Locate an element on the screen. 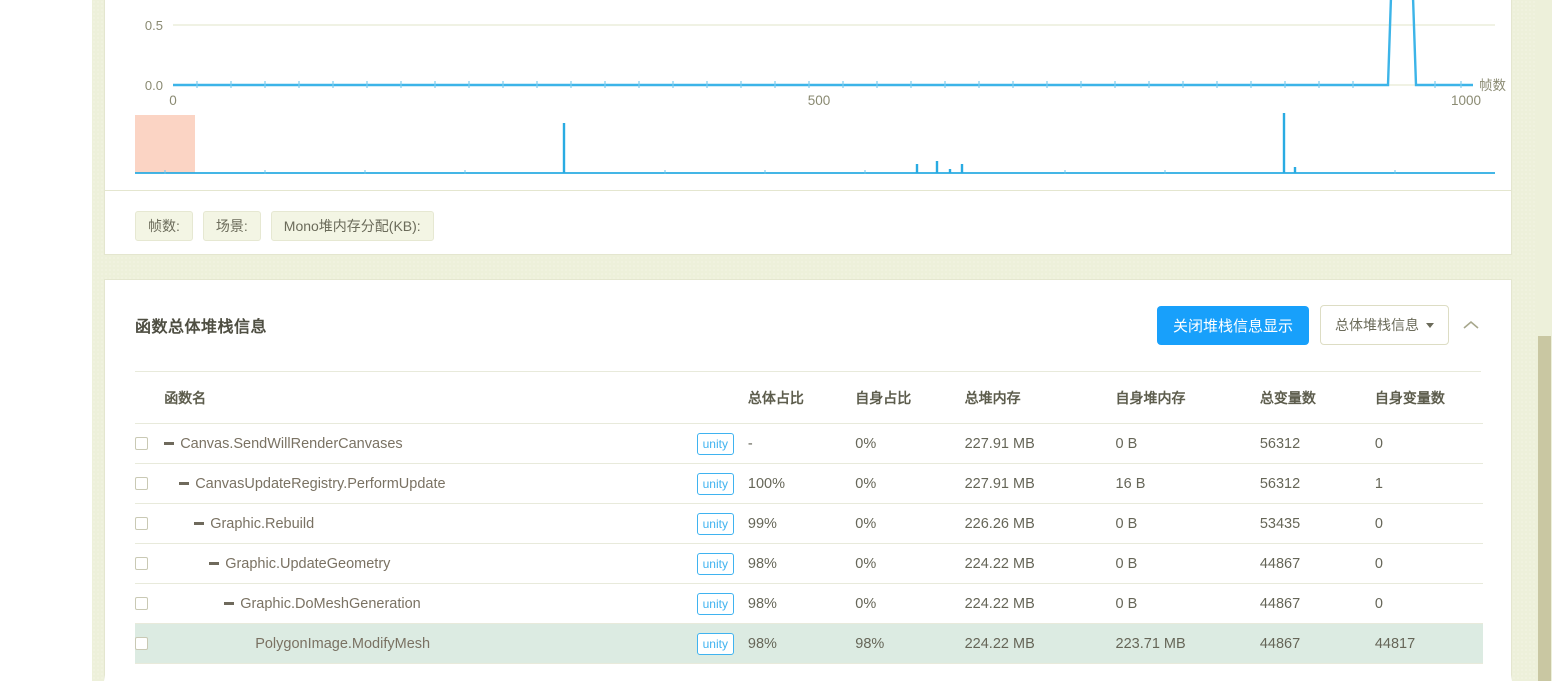 The image size is (1552, 681). col-header-self-vars: 自身变量数 is located at coordinates (1428, 398).